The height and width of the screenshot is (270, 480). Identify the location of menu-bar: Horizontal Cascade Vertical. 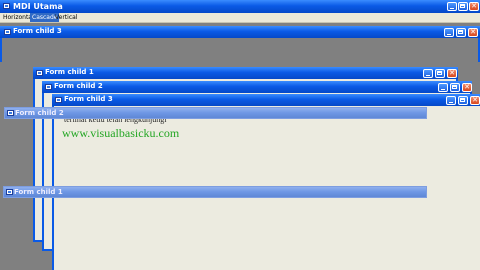
(240, 18).